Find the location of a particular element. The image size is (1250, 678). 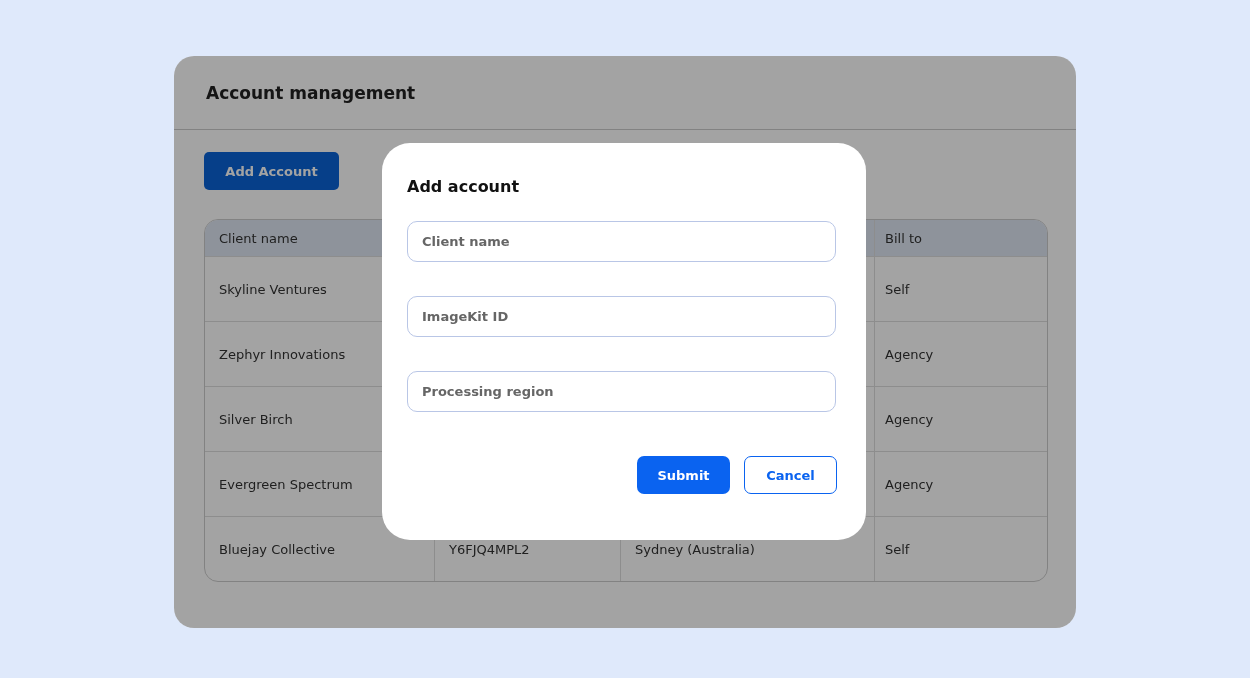

cancel-button: Cancel is located at coordinates (790, 475).